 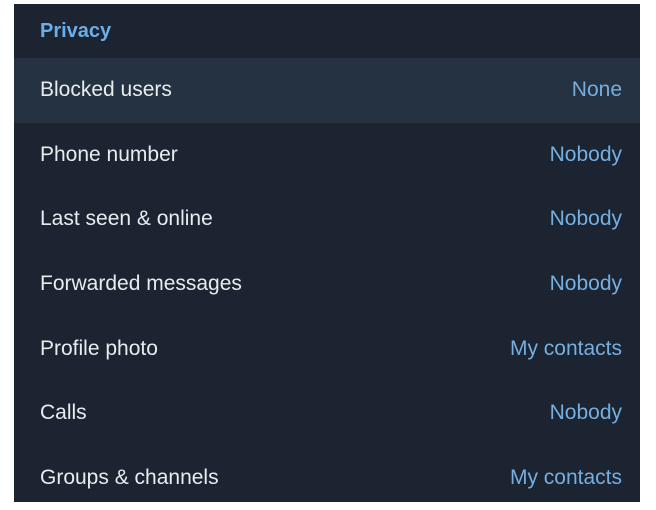 What do you see at coordinates (327, 413) in the screenshot?
I see `calls-row: Calls Nobody` at bounding box center [327, 413].